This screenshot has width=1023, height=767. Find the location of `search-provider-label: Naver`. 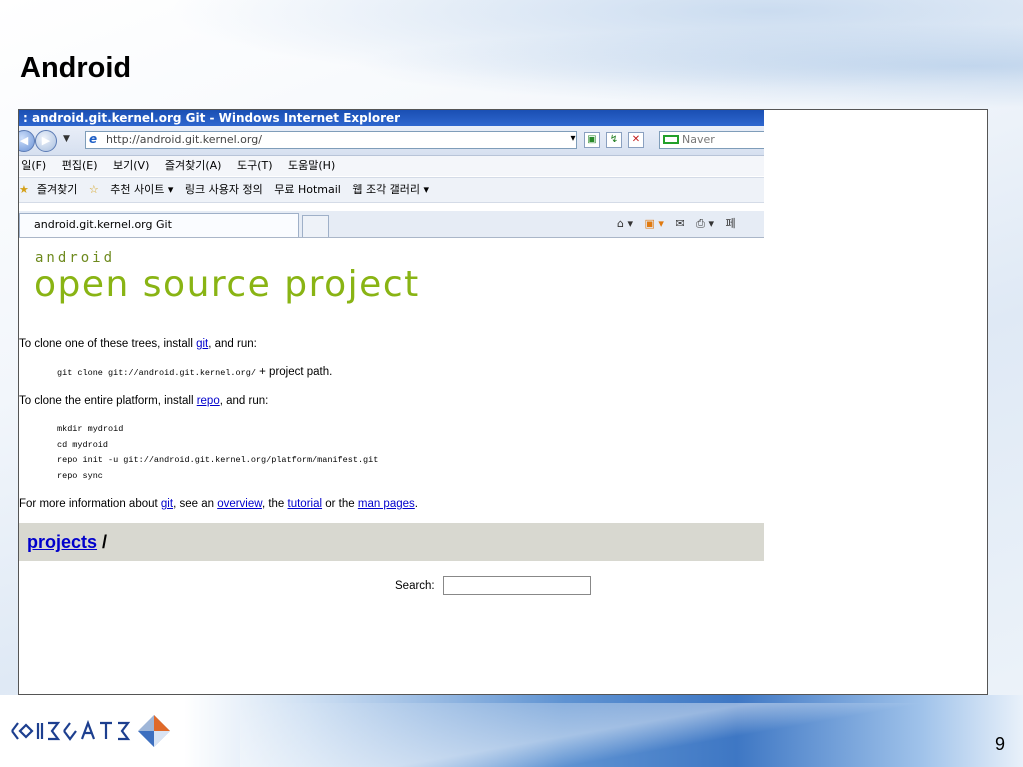

search-provider-label: Naver is located at coordinates (698, 139).